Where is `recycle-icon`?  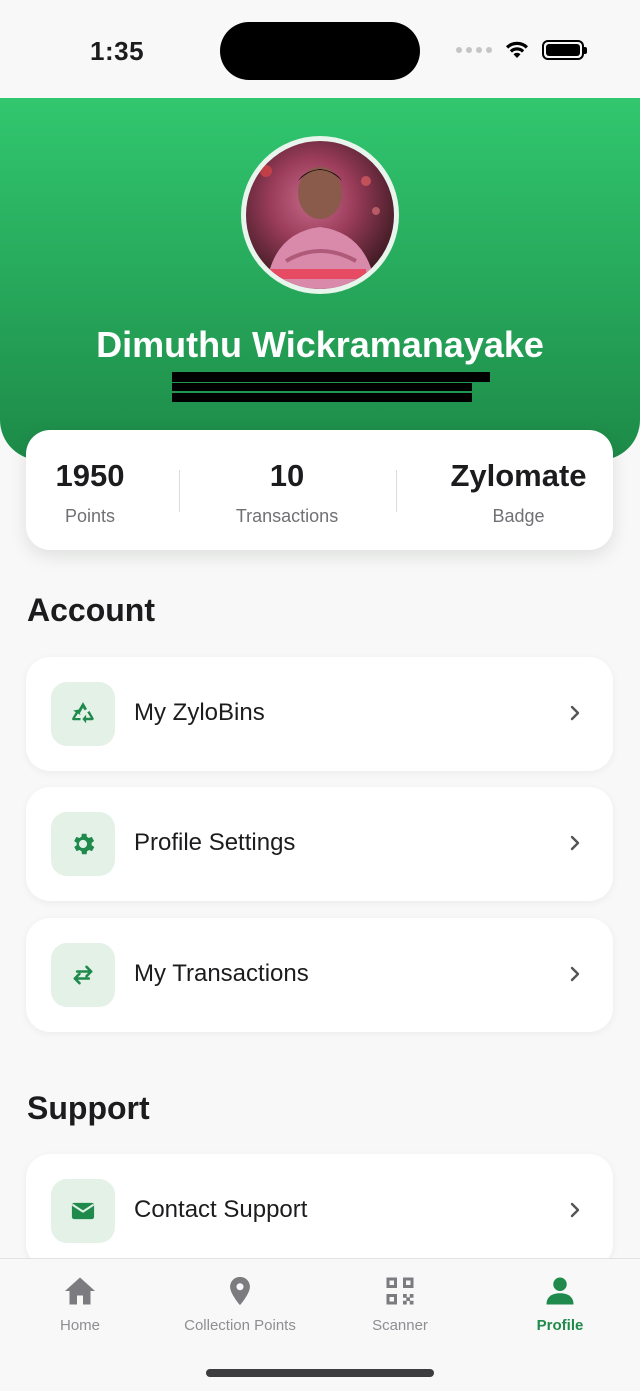
recycle-icon is located at coordinates (83, 713).